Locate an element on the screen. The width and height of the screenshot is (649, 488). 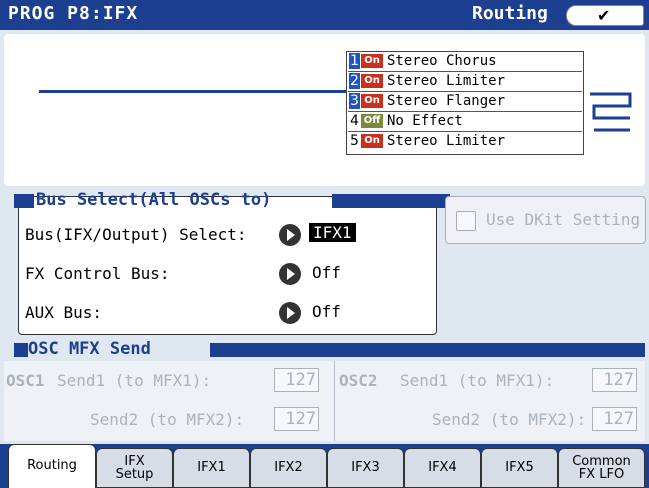
tab-label: Routing is located at coordinates (52, 465).